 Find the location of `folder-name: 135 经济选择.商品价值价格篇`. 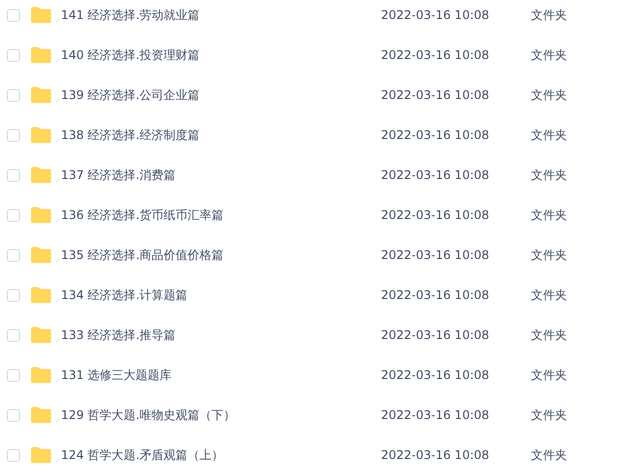

folder-name: 135 经济选择.商品价值价格篇 is located at coordinates (221, 255).